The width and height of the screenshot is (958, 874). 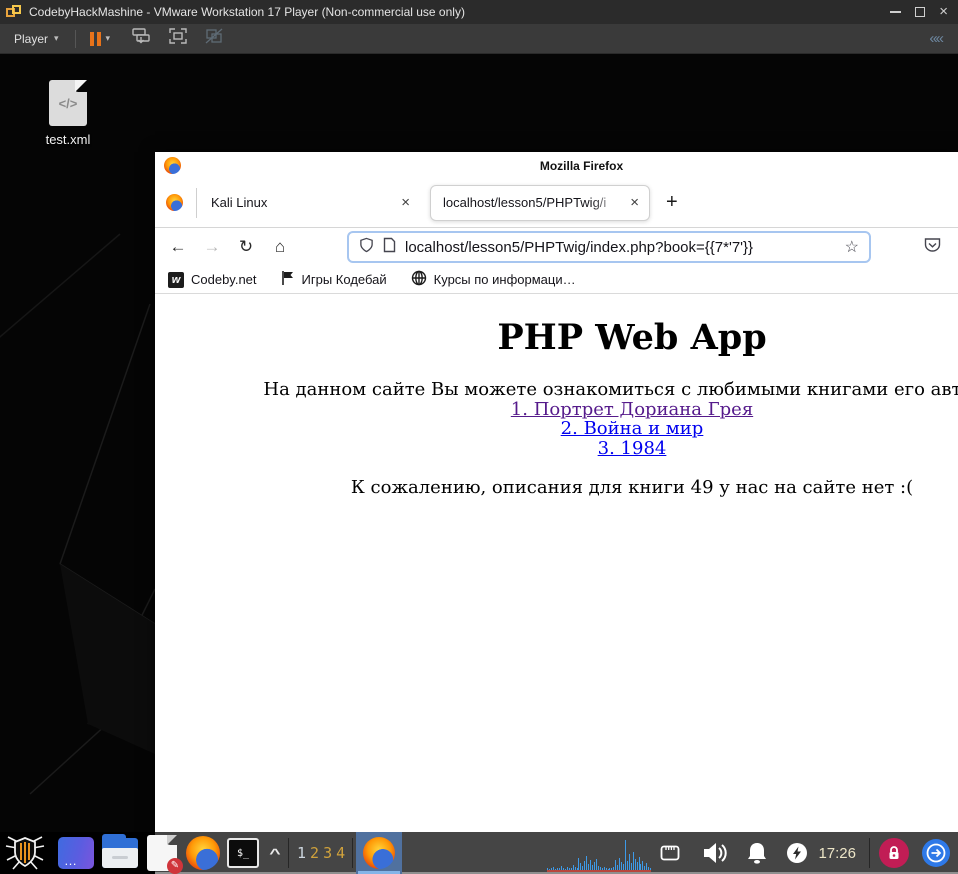 What do you see at coordinates (920, 12) in the screenshot?
I see `maximize-button` at bounding box center [920, 12].